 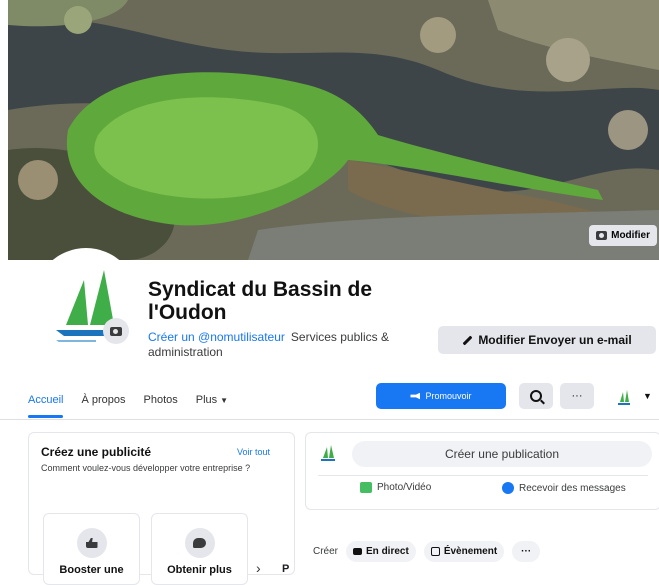 I want to click on composer-divider, so click(x=483, y=475).